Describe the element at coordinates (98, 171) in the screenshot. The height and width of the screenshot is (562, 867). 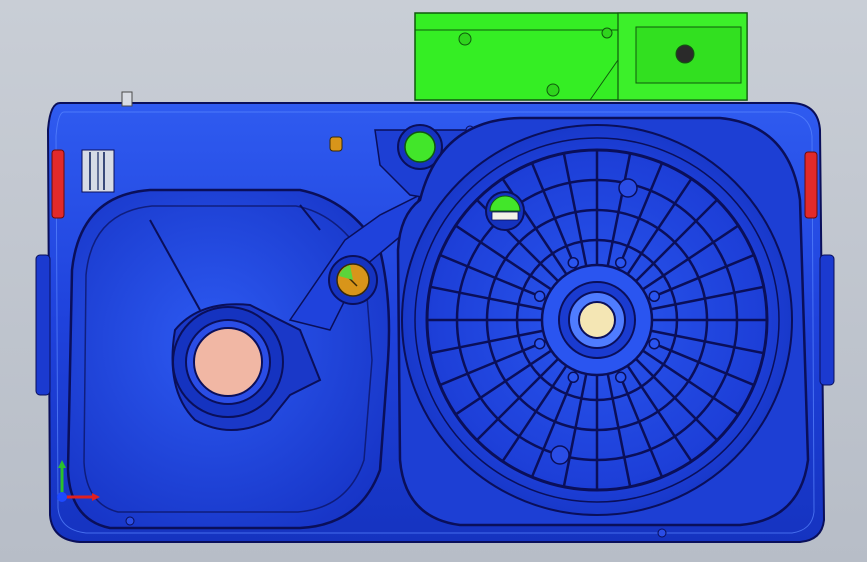
I see `label-plate` at that location.